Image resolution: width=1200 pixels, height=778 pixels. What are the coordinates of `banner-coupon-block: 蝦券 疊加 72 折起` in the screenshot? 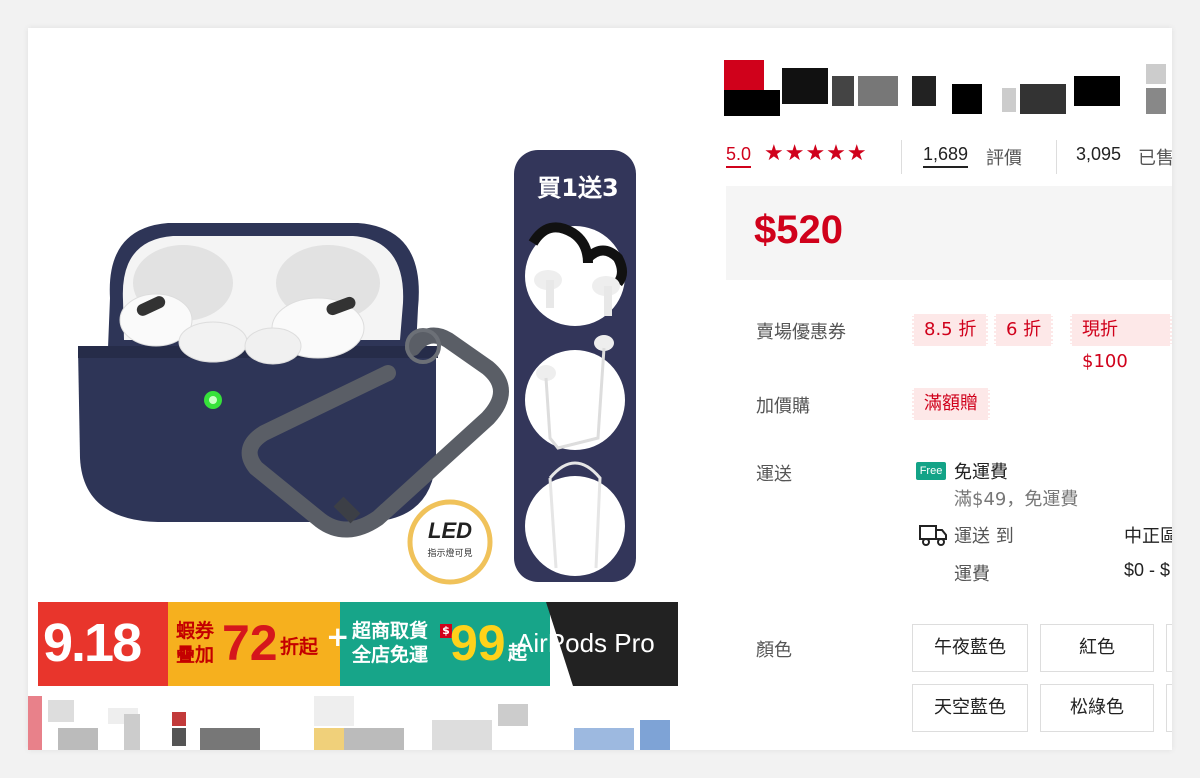 It's located at (254, 644).